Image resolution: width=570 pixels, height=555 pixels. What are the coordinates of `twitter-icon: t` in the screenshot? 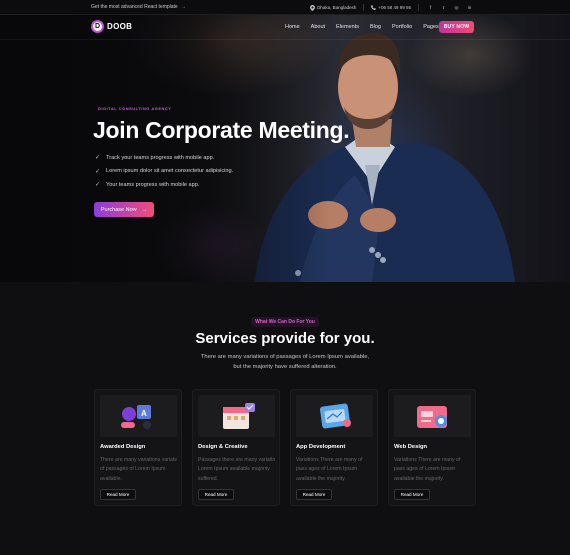 It's located at (443, 7).